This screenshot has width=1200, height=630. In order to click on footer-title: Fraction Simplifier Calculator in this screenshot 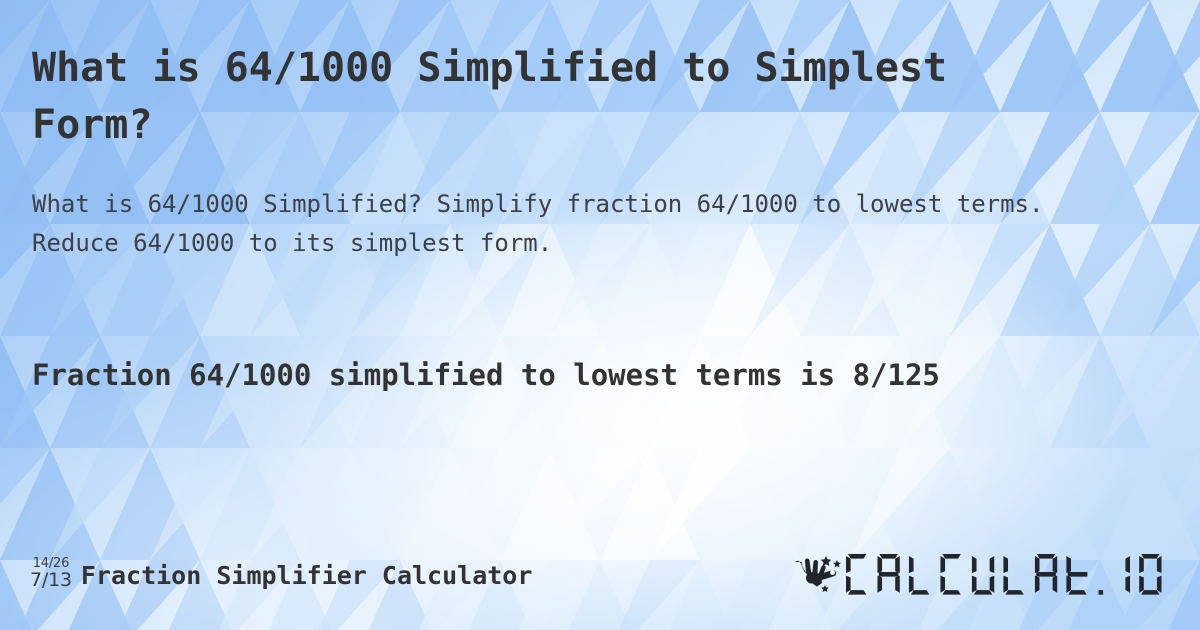, I will do `click(306, 575)`.